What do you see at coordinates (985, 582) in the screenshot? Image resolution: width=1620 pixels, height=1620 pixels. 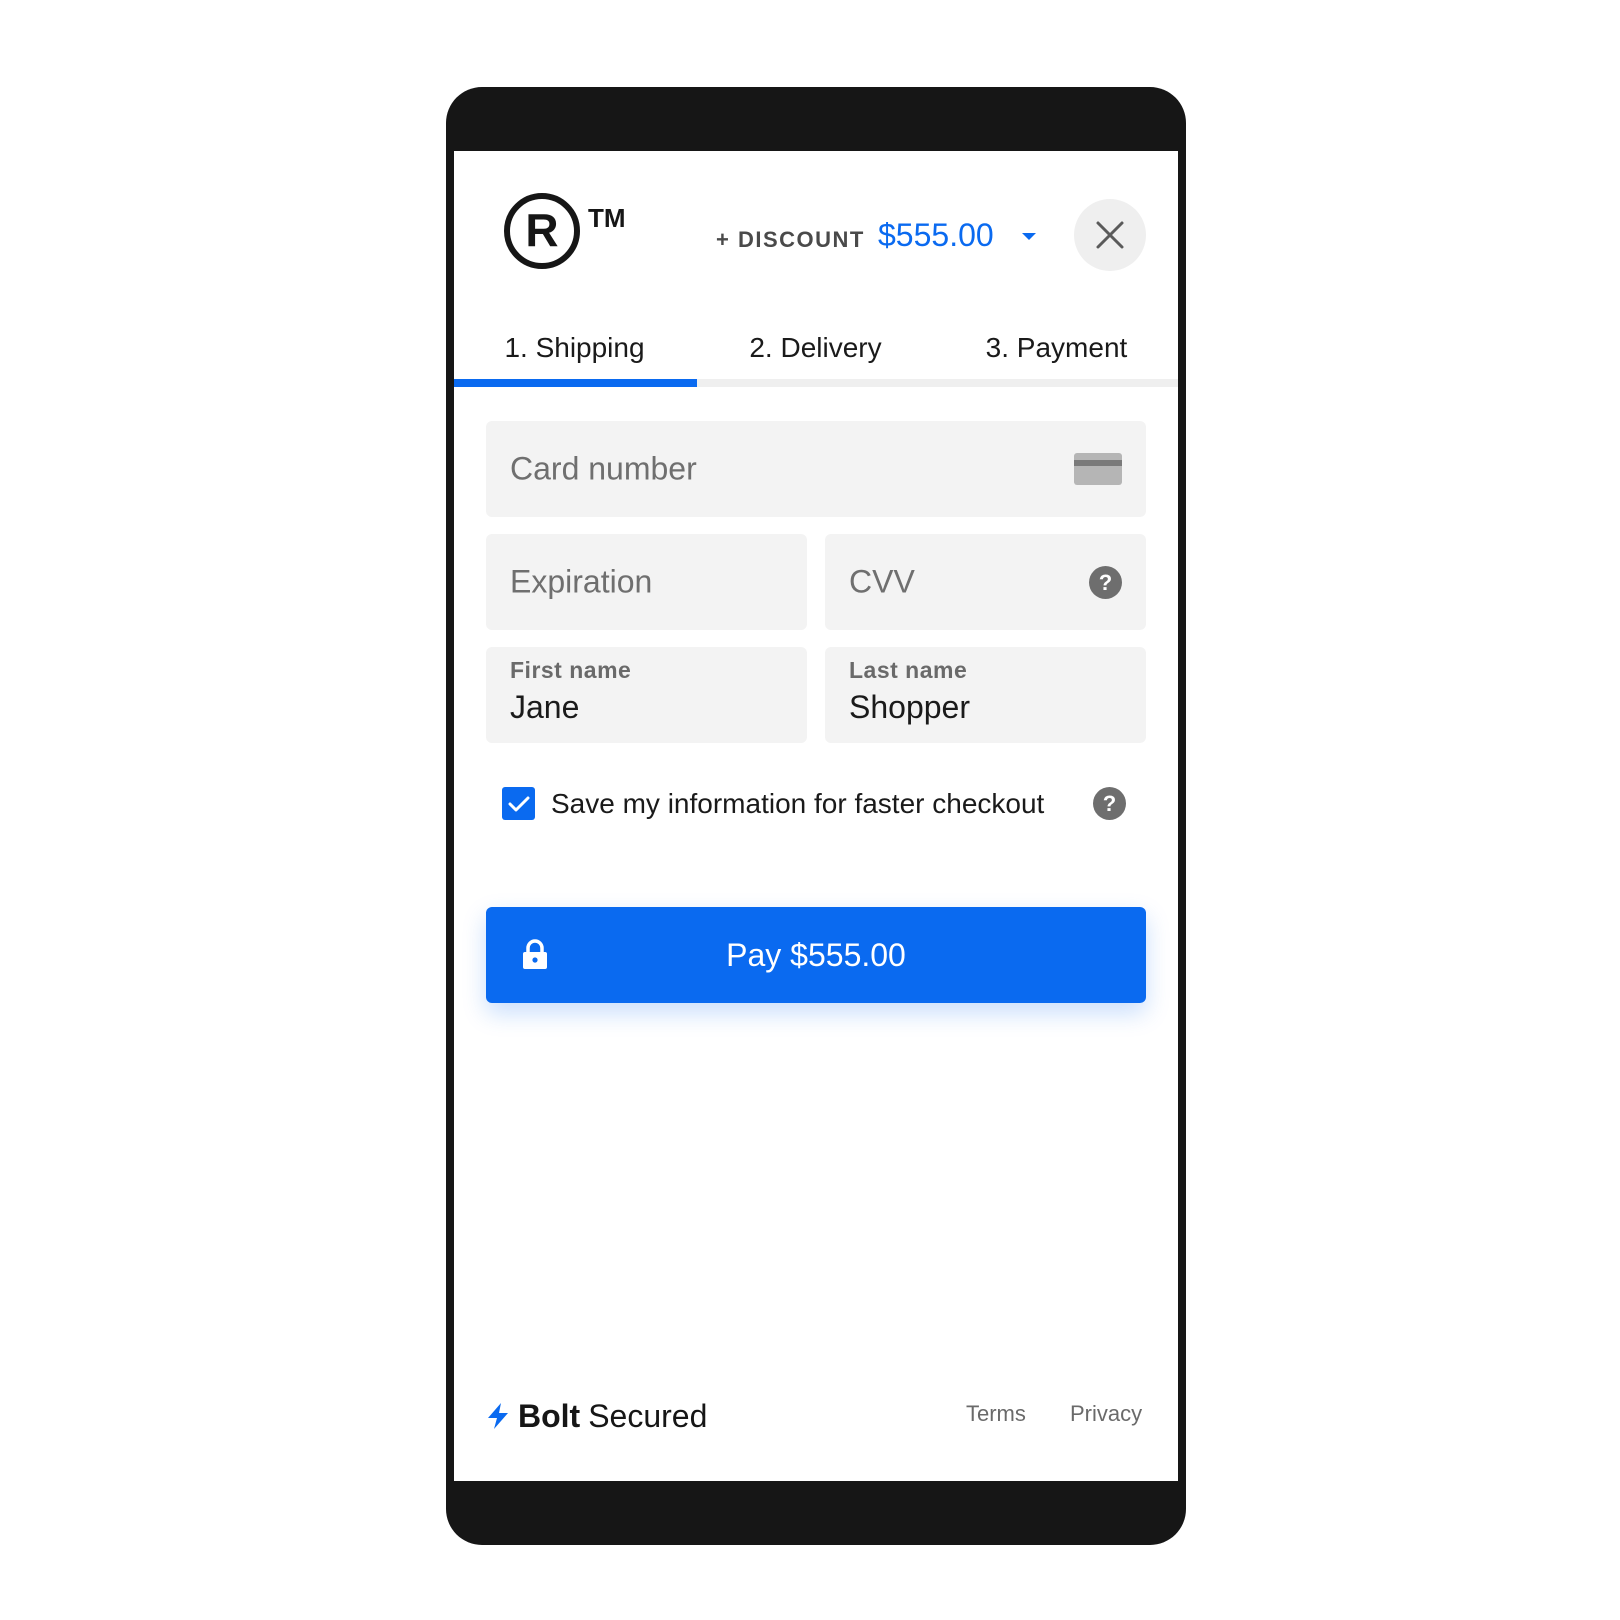 I see `cvv-field: CVV ?` at bounding box center [985, 582].